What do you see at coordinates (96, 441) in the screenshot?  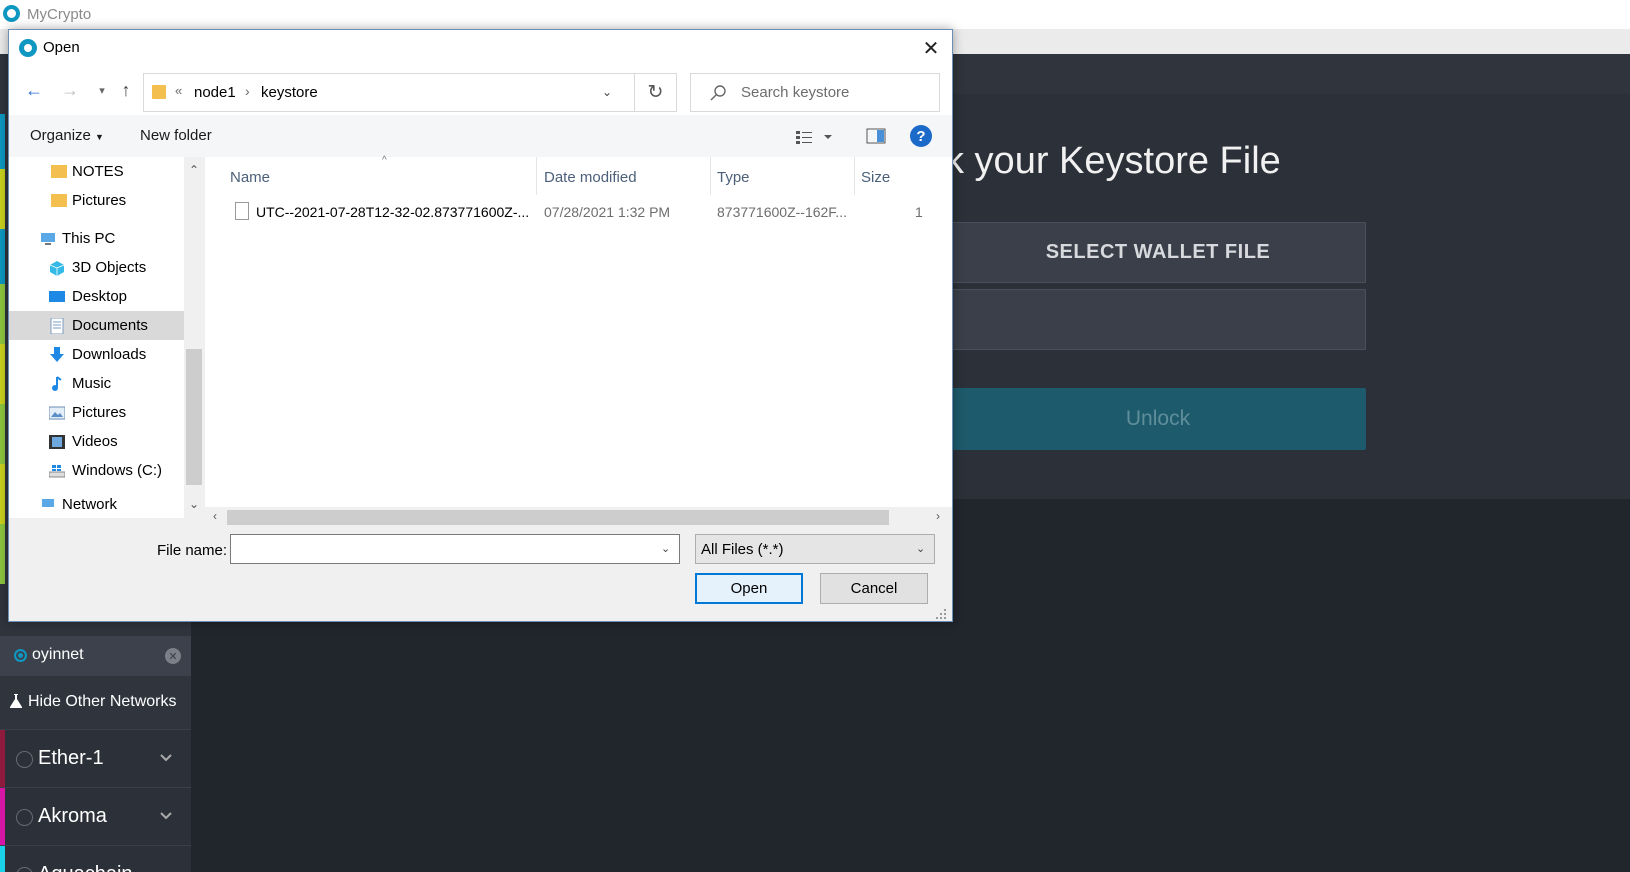 I see `nav-item-videos: Videos` at bounding box center [96, 441].